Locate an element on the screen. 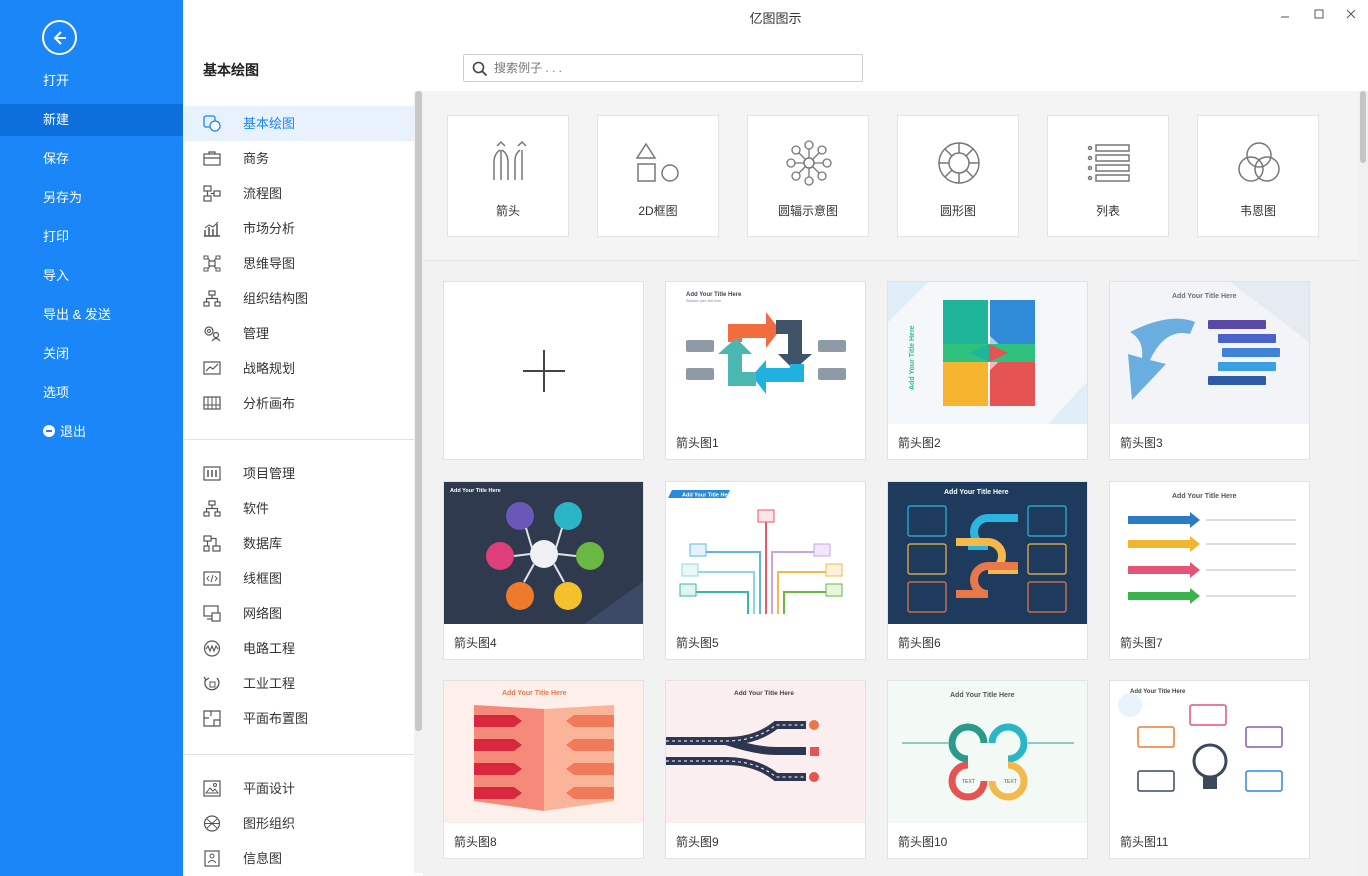  category-graphic-design: 平面设计 is located at coordinates (298, 788).